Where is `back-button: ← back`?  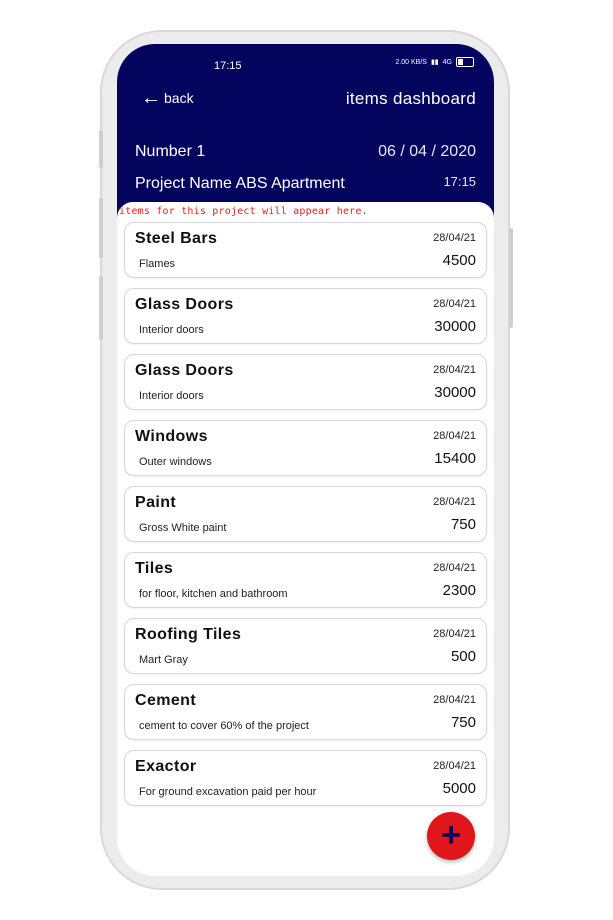
back-button: ← back is located at coordinates (167, 98).